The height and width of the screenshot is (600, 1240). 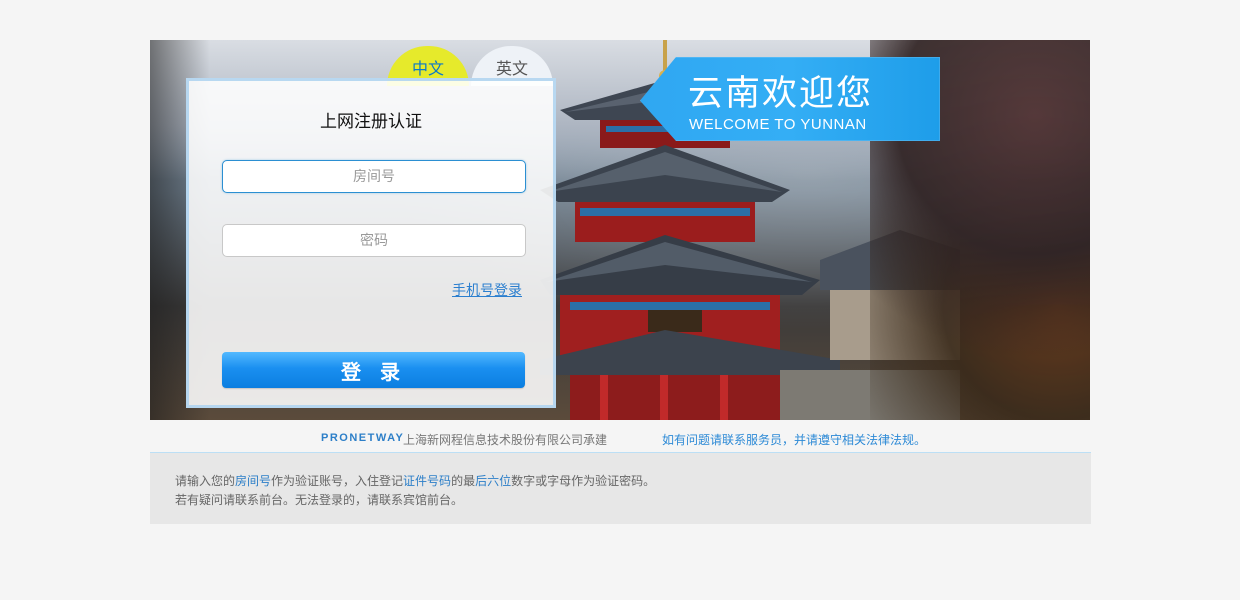 What do you see at coordinates (374, 240) in the screenshot?
I see `password-input` at bounding box center [374, 240].